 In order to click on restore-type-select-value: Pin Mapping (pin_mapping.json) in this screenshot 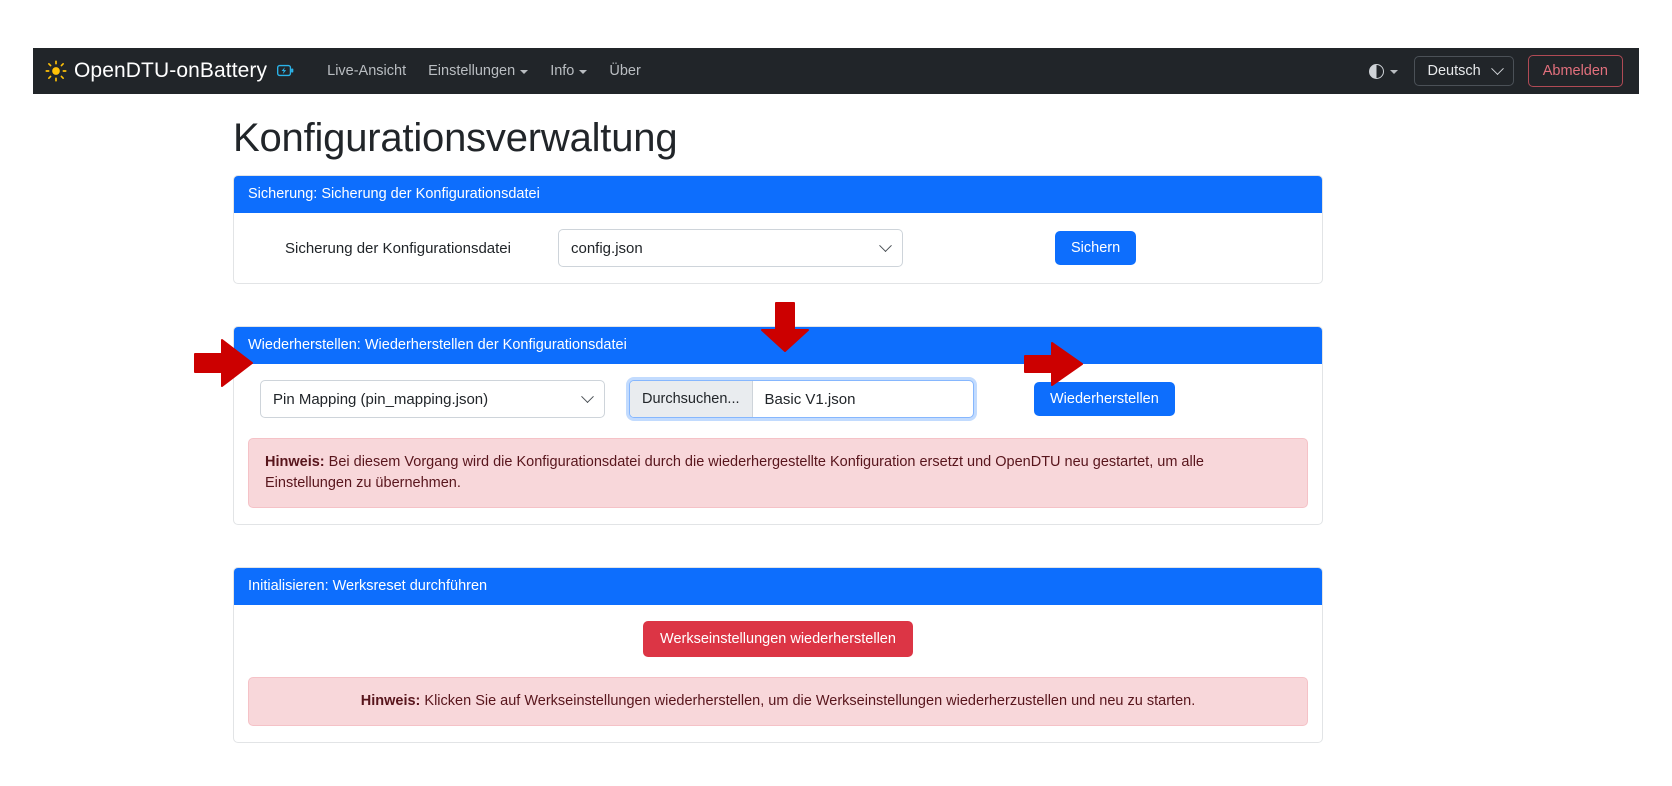, I will do `click(381, 399)`.